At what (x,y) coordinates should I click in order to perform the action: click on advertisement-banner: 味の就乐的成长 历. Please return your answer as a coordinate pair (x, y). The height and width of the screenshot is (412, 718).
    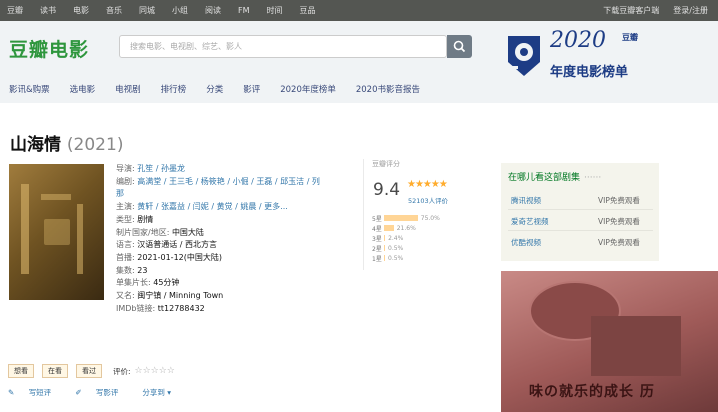
    Looking at the image, I should click on (609, 341).